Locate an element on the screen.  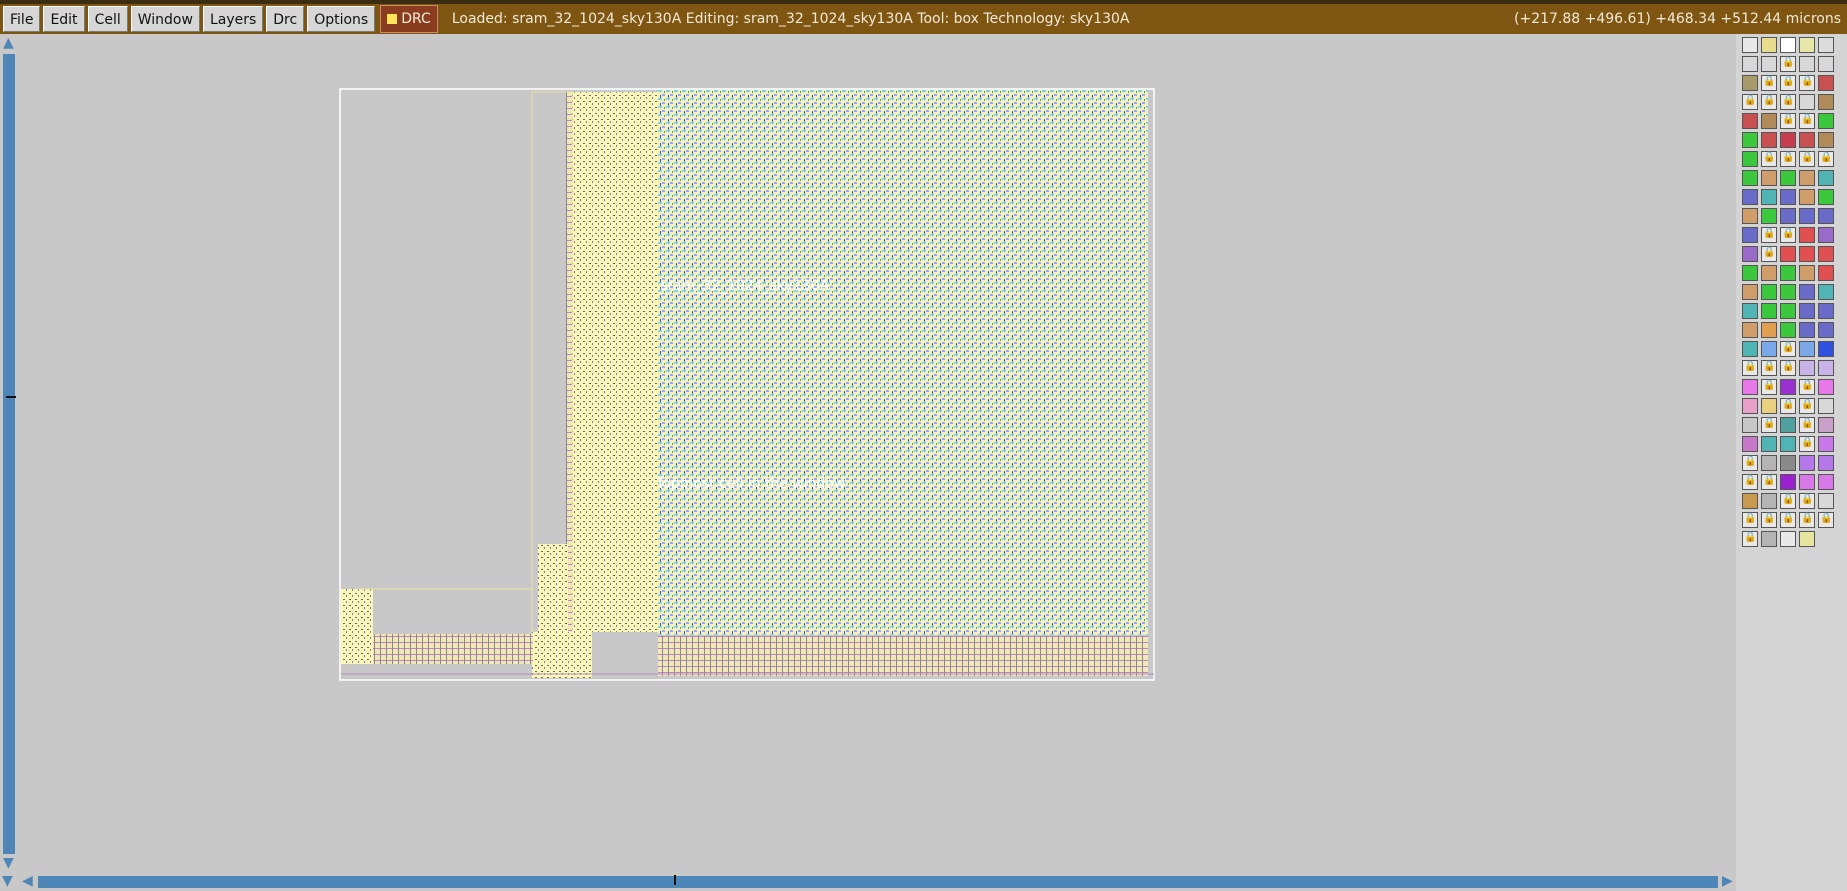
horizontal-scroll-position-marker is located at coordinates (675, 880).